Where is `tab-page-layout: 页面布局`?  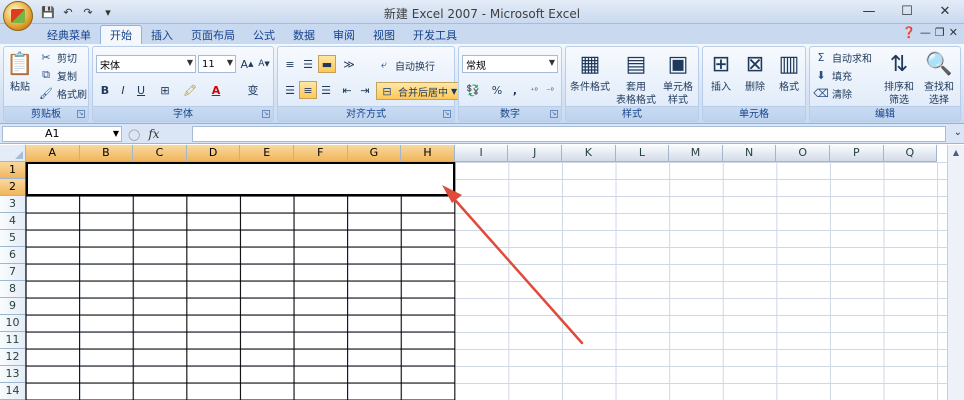 tab-page-layout: 页面布局 is located at coordinates (213, 34).